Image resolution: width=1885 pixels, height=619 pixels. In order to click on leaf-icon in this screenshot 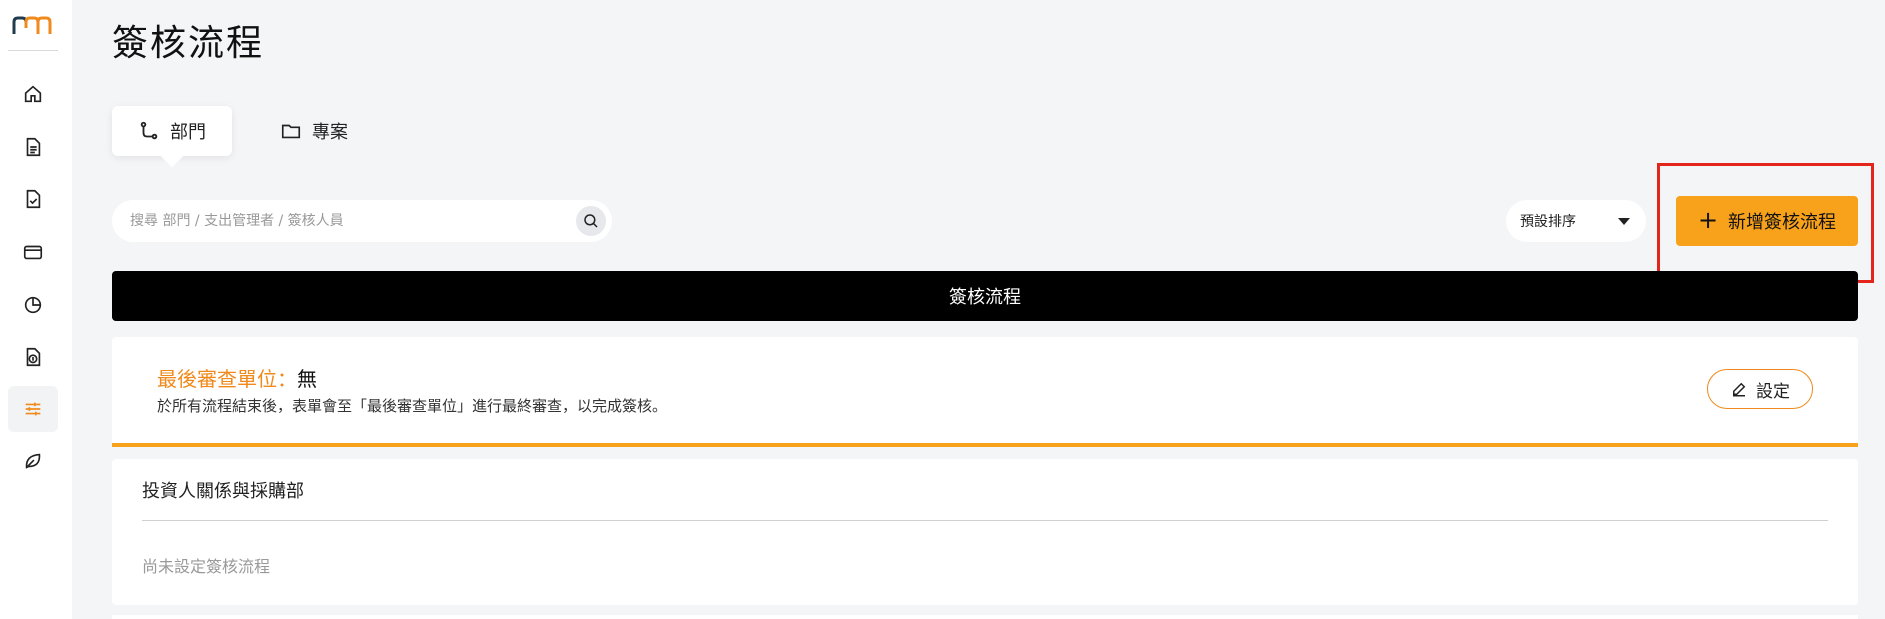, I will do `click(33, 461)`.